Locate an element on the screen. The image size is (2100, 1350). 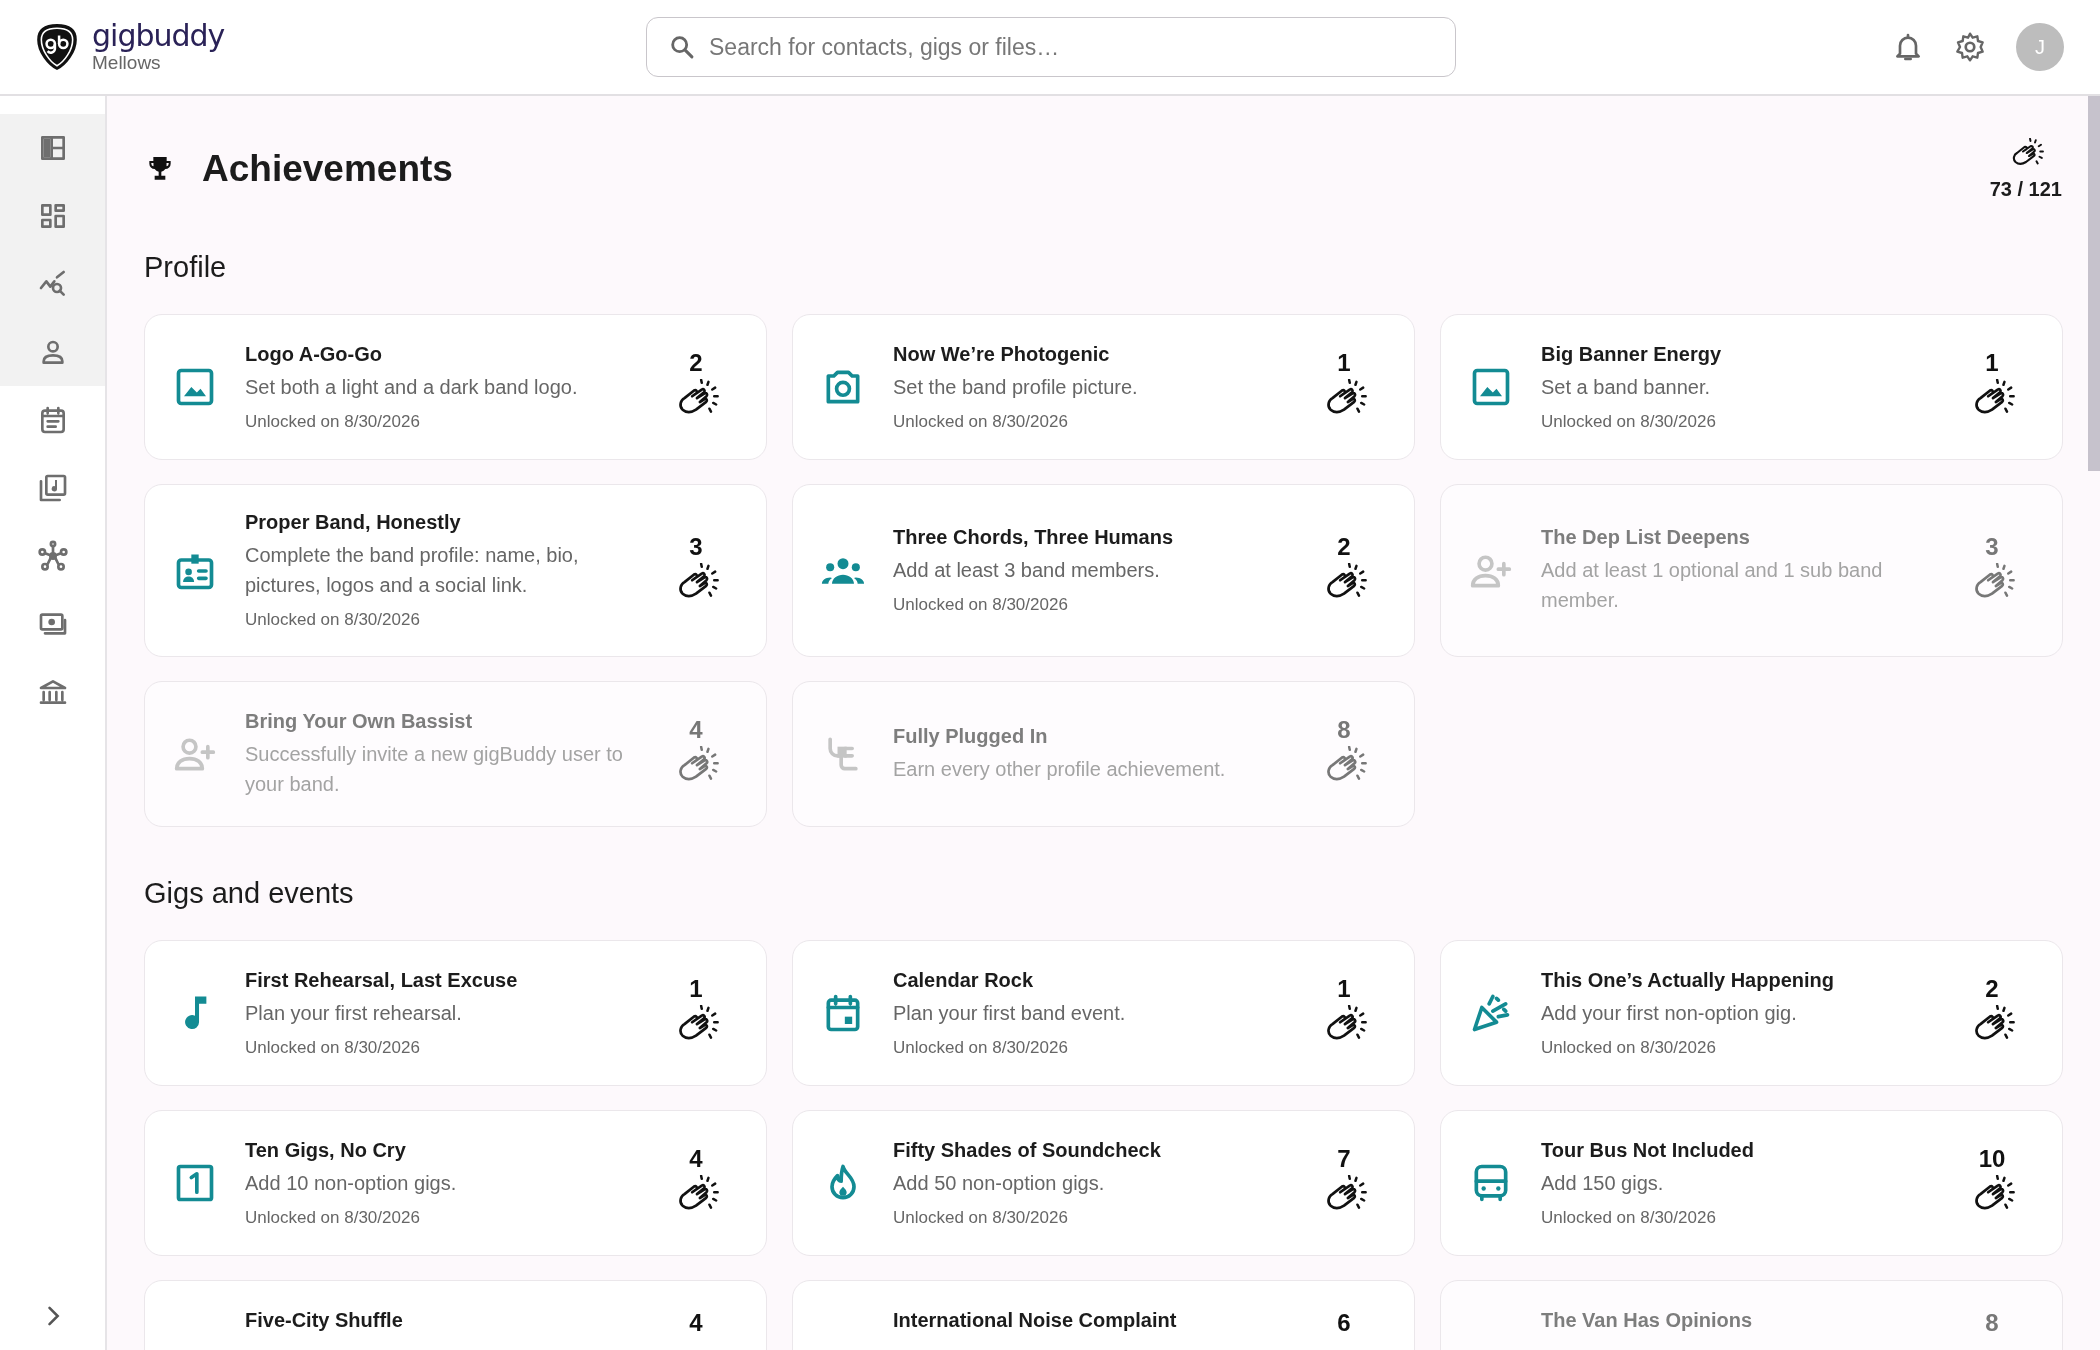
section-heading: Profile is located at coordinates (186, 267).